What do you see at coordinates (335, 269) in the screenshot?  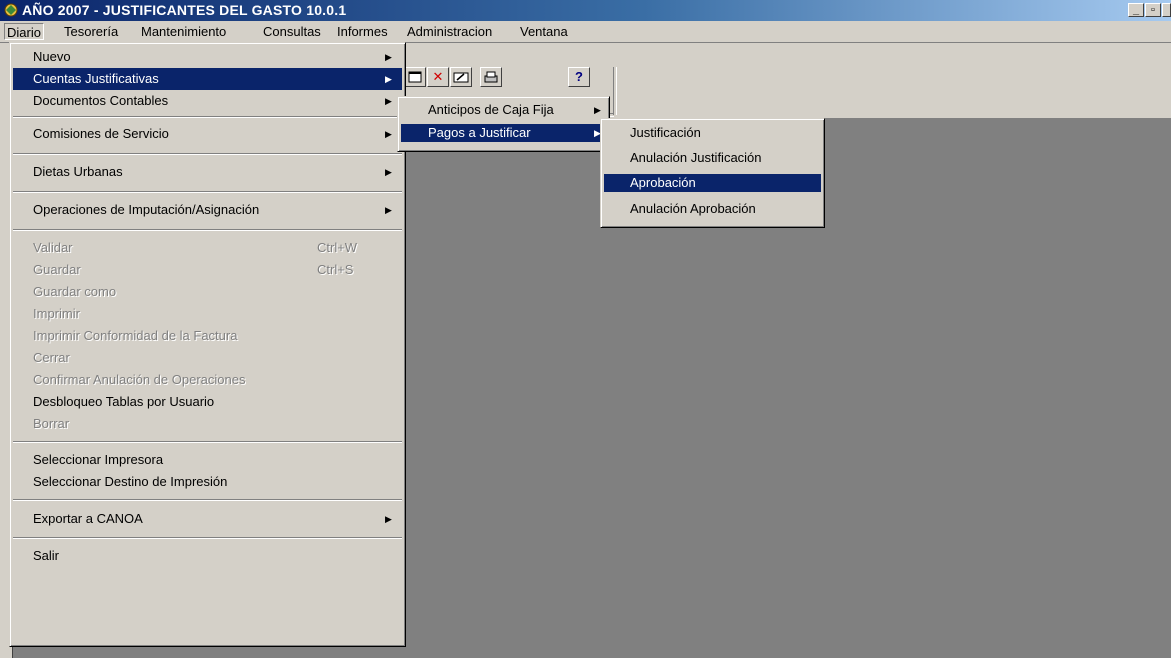 I see `shortcut-label: Ctrl+S` at bounding box center [335, 269].